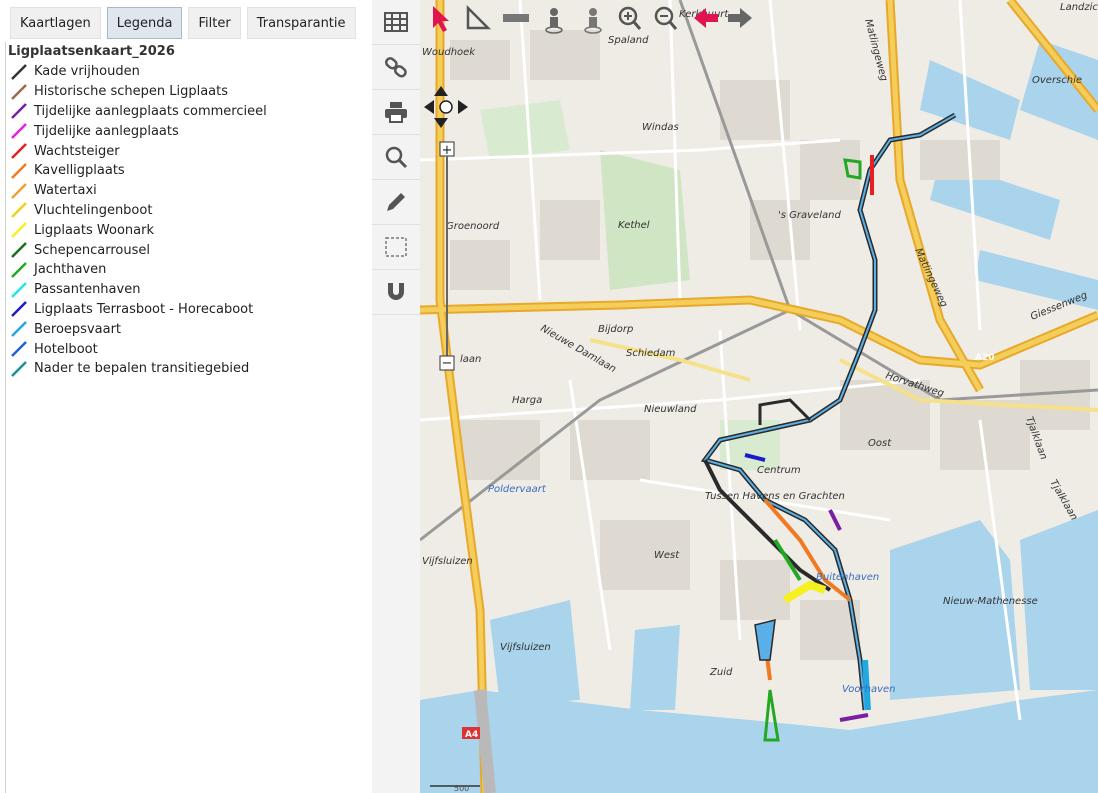 The width and height of the screenshot is (1098, 793). What do you see at coordinates (93, 210) in the screenshot?
I see `legend-item-label: Vluchtelingenboot` at bounding box center [93, 210].